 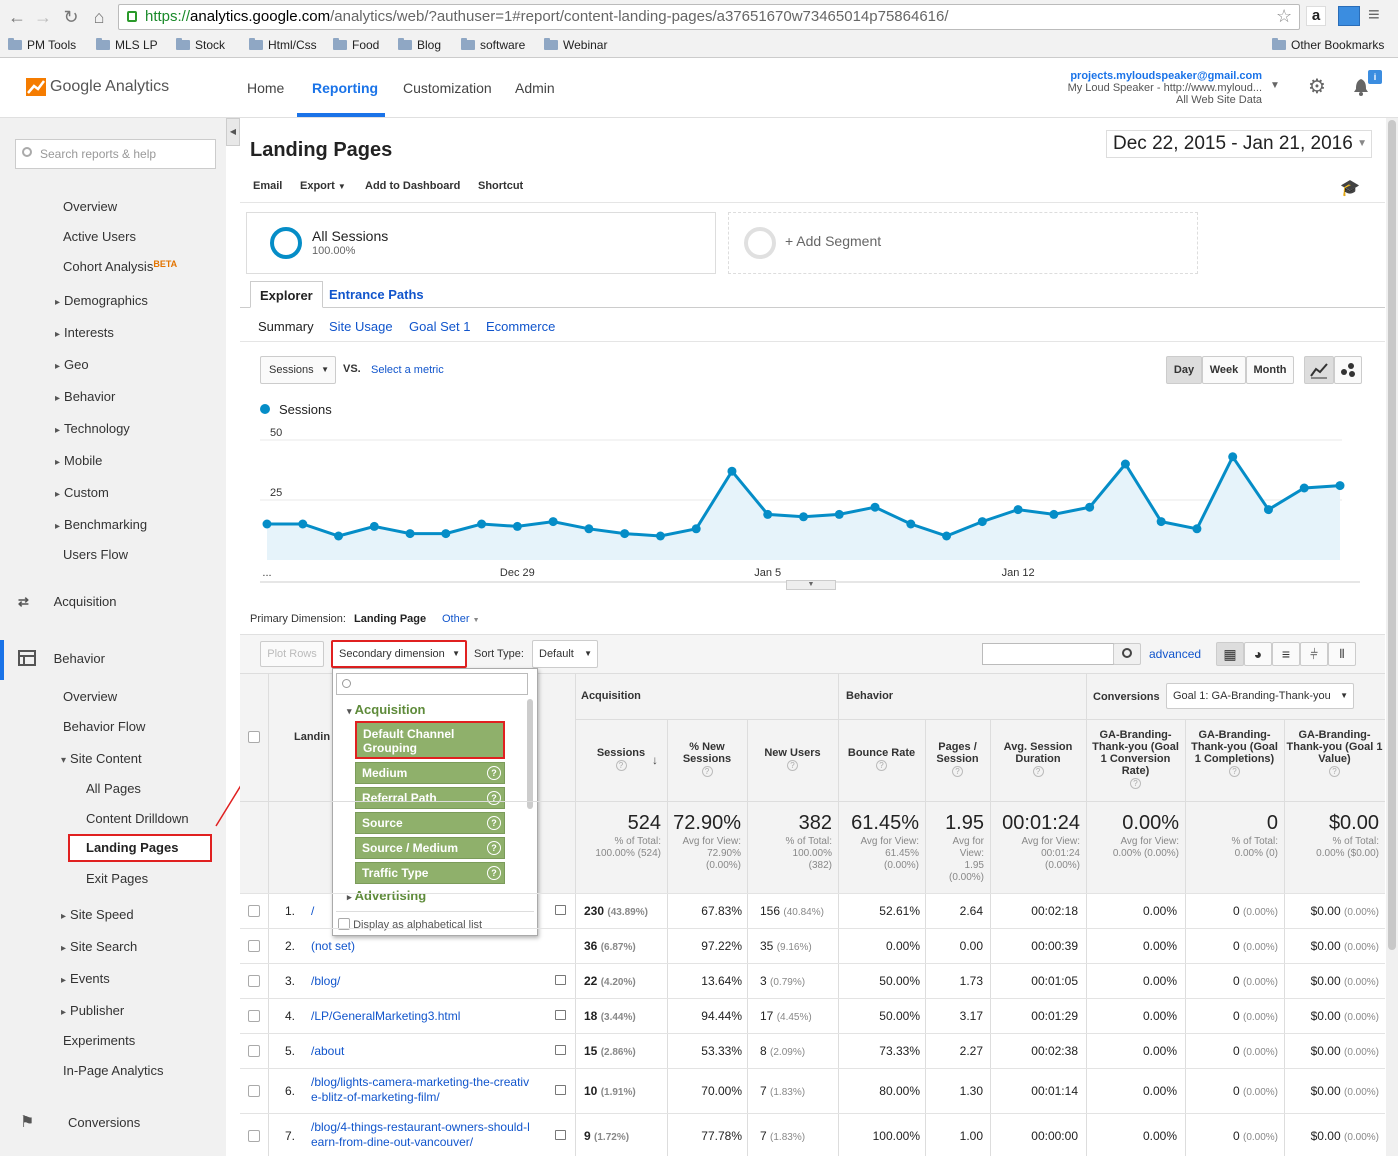 I want to click on bookmark-food: Food, so click(x=356, y=45).